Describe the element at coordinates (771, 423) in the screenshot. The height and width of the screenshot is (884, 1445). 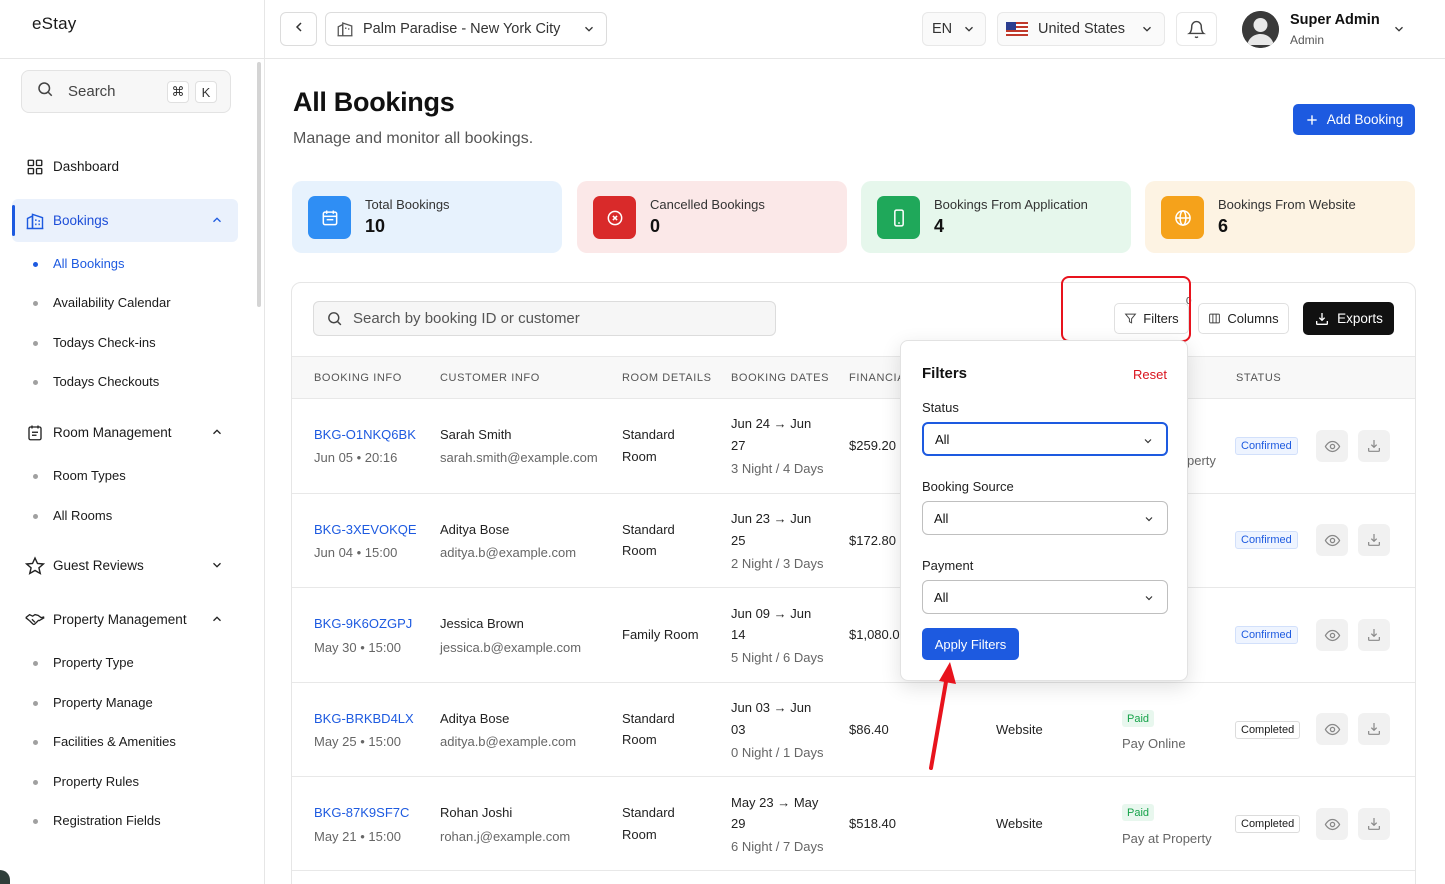
I see `booking-dates: Jun 24 → Jun` at that location.